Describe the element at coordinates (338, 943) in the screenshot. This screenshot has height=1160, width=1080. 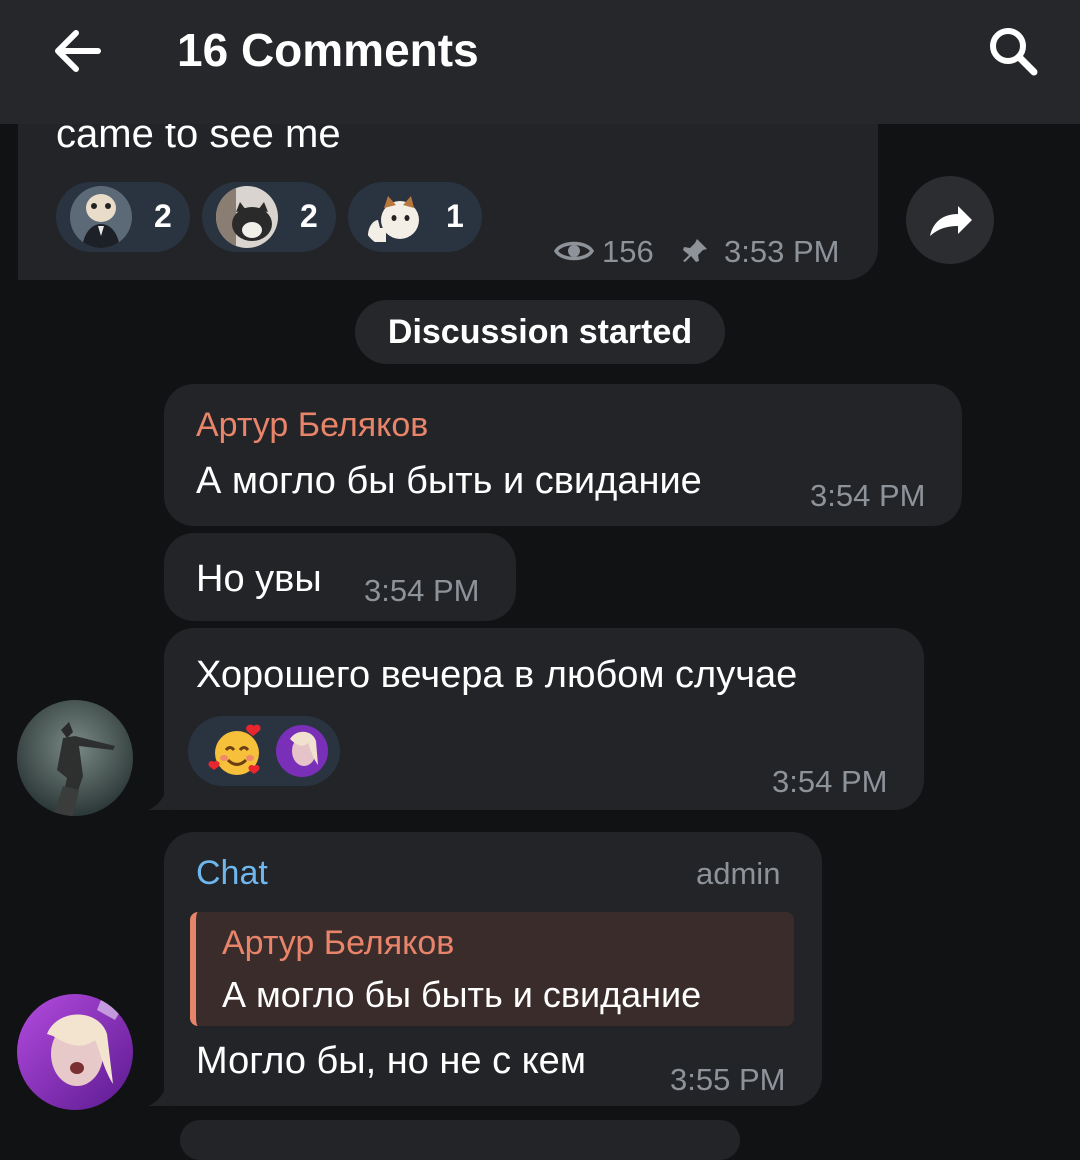
I see `reply-author: Артур Беляков` at that location.